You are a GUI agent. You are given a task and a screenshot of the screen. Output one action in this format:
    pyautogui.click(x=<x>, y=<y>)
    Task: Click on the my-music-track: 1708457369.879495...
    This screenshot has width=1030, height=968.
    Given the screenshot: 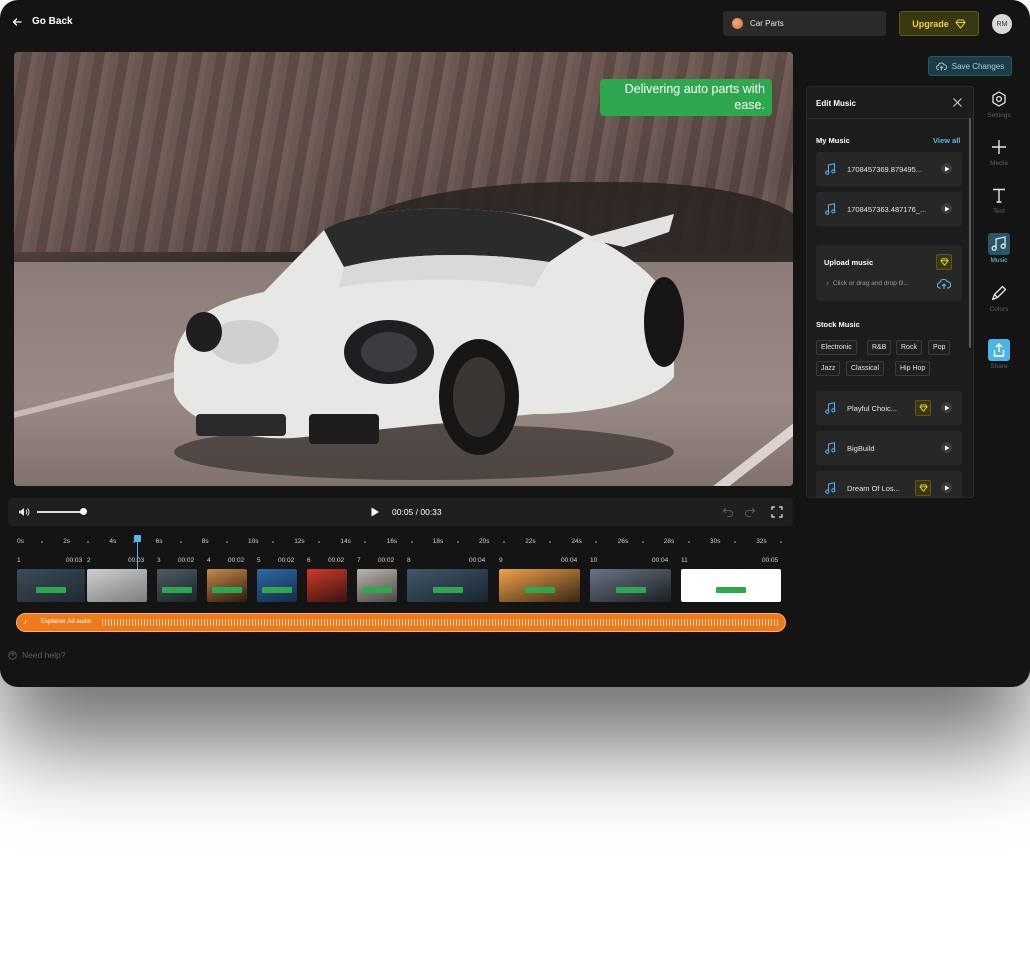 What is the action you would take?
    pyautogui.click(x=889, y=169)
    